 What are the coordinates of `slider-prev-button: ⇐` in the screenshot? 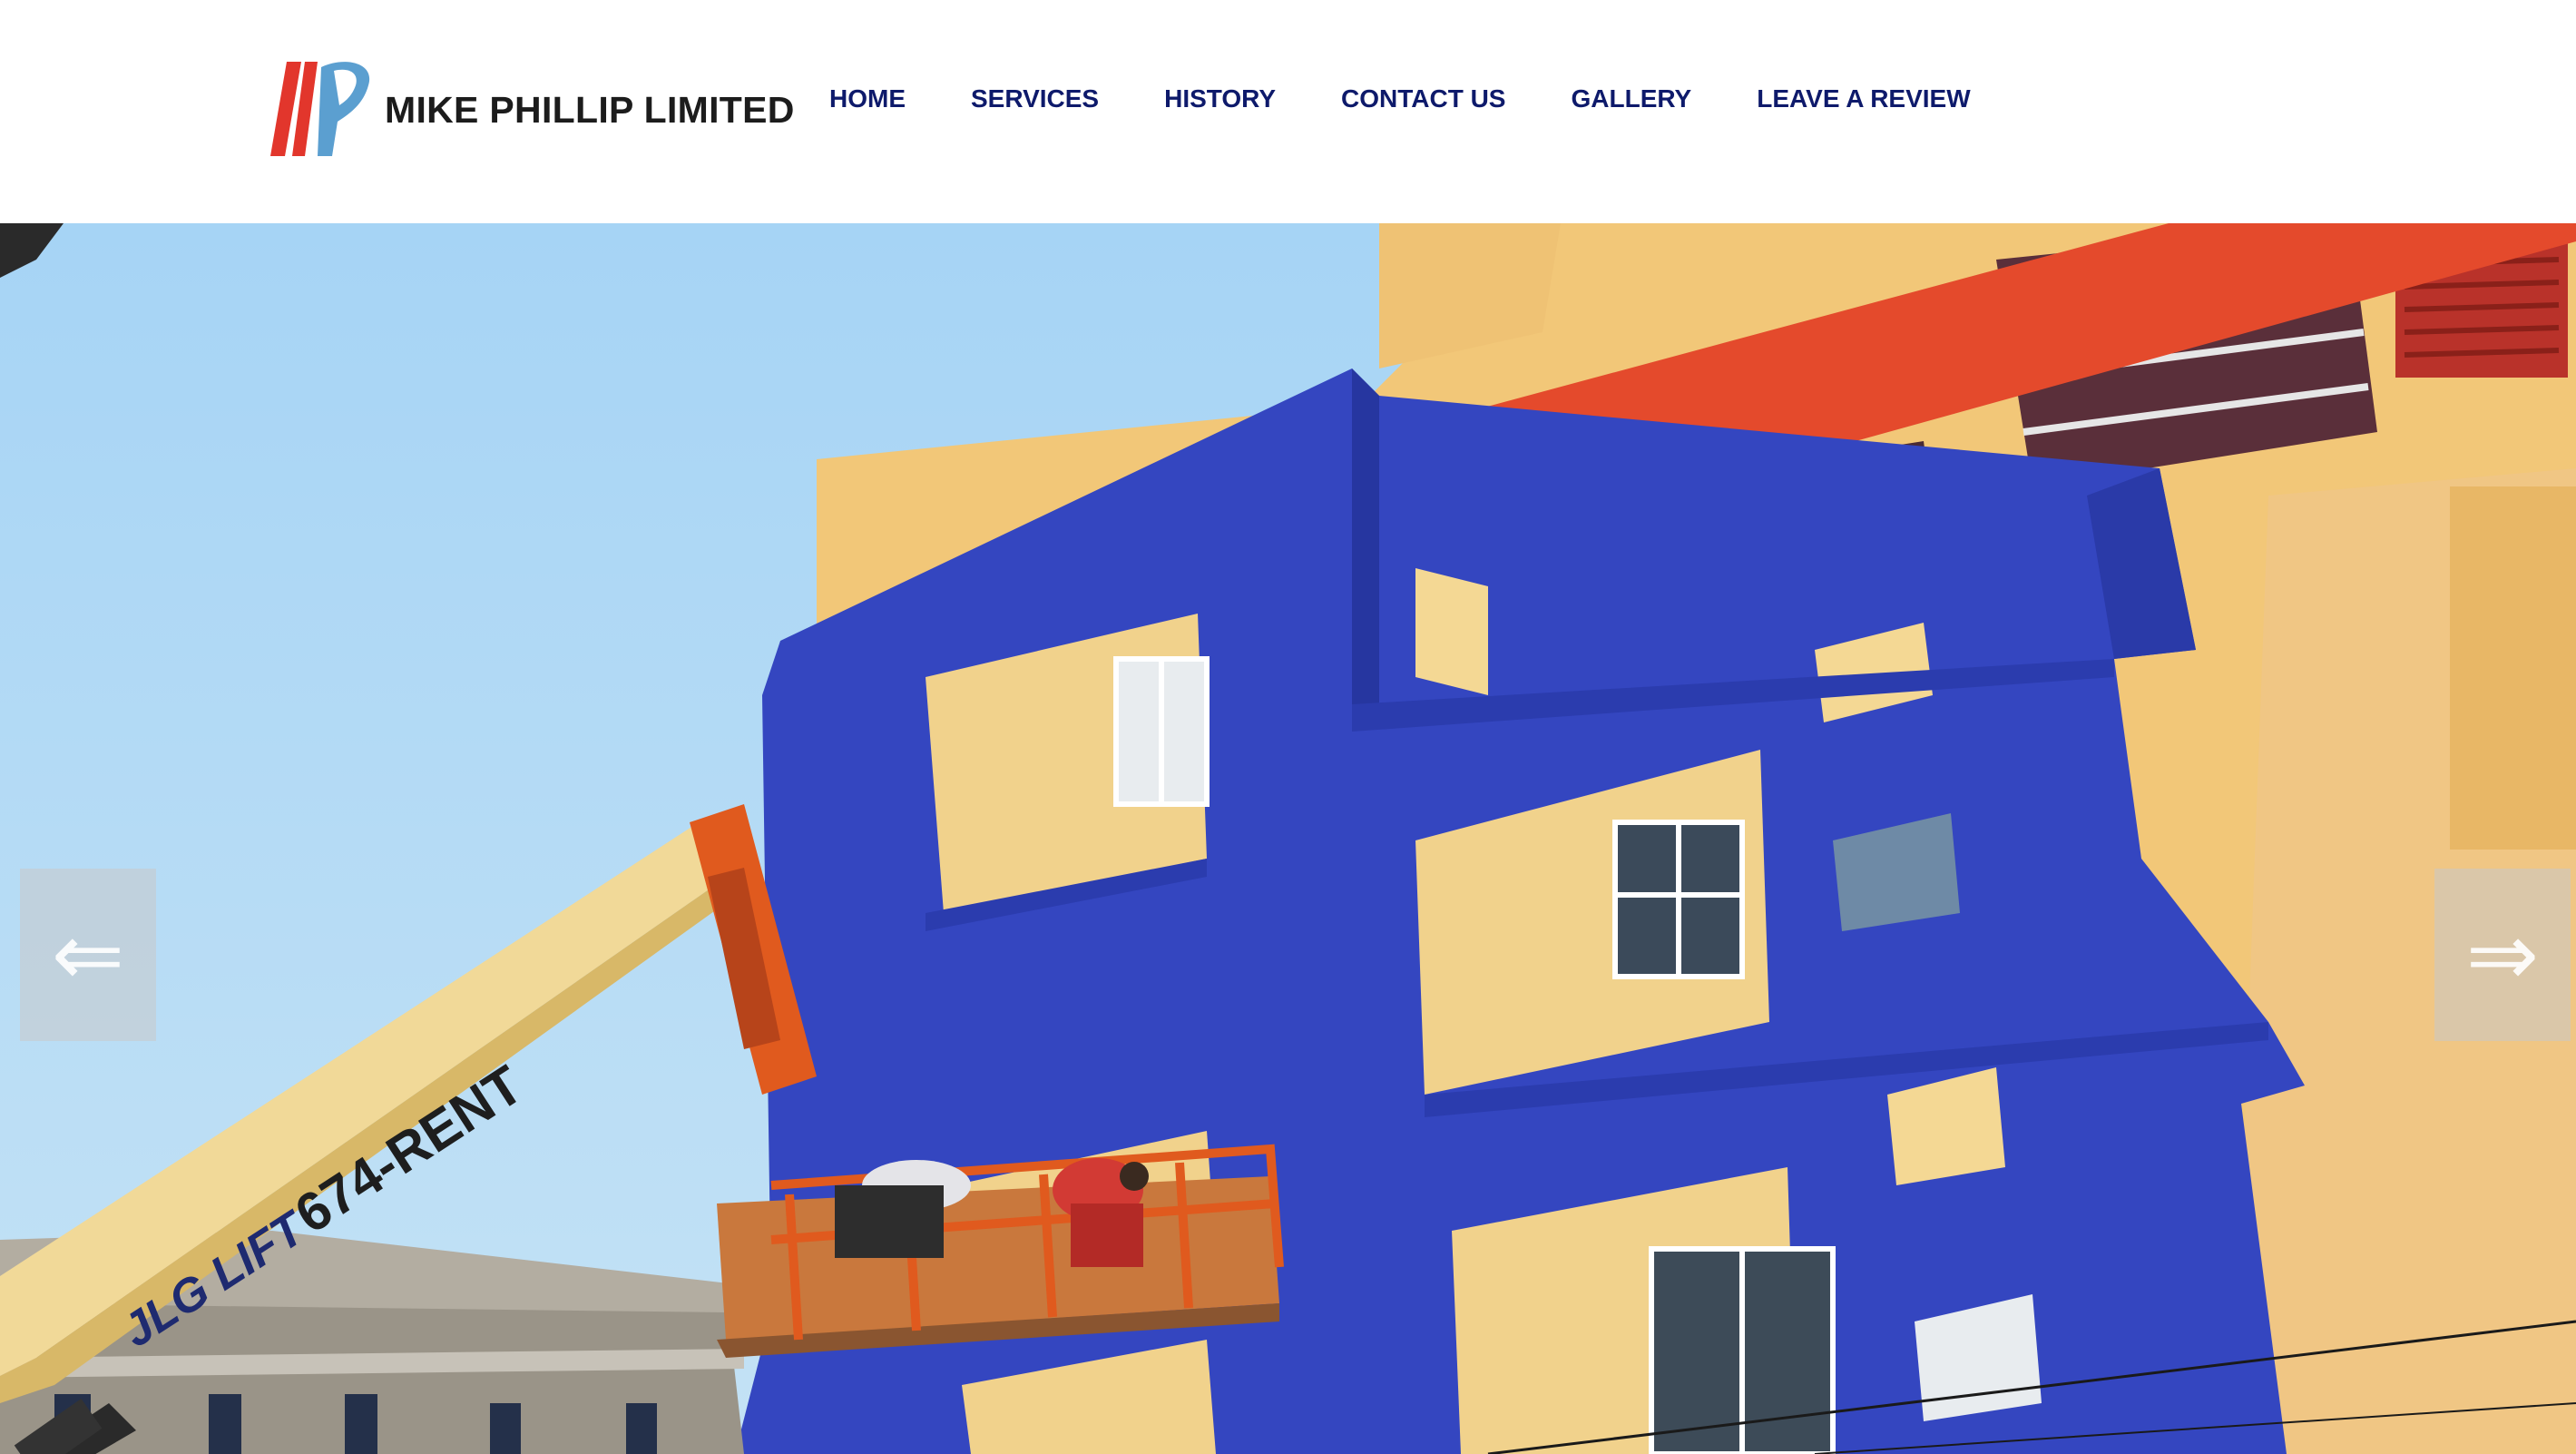 It's located at (88, 955).